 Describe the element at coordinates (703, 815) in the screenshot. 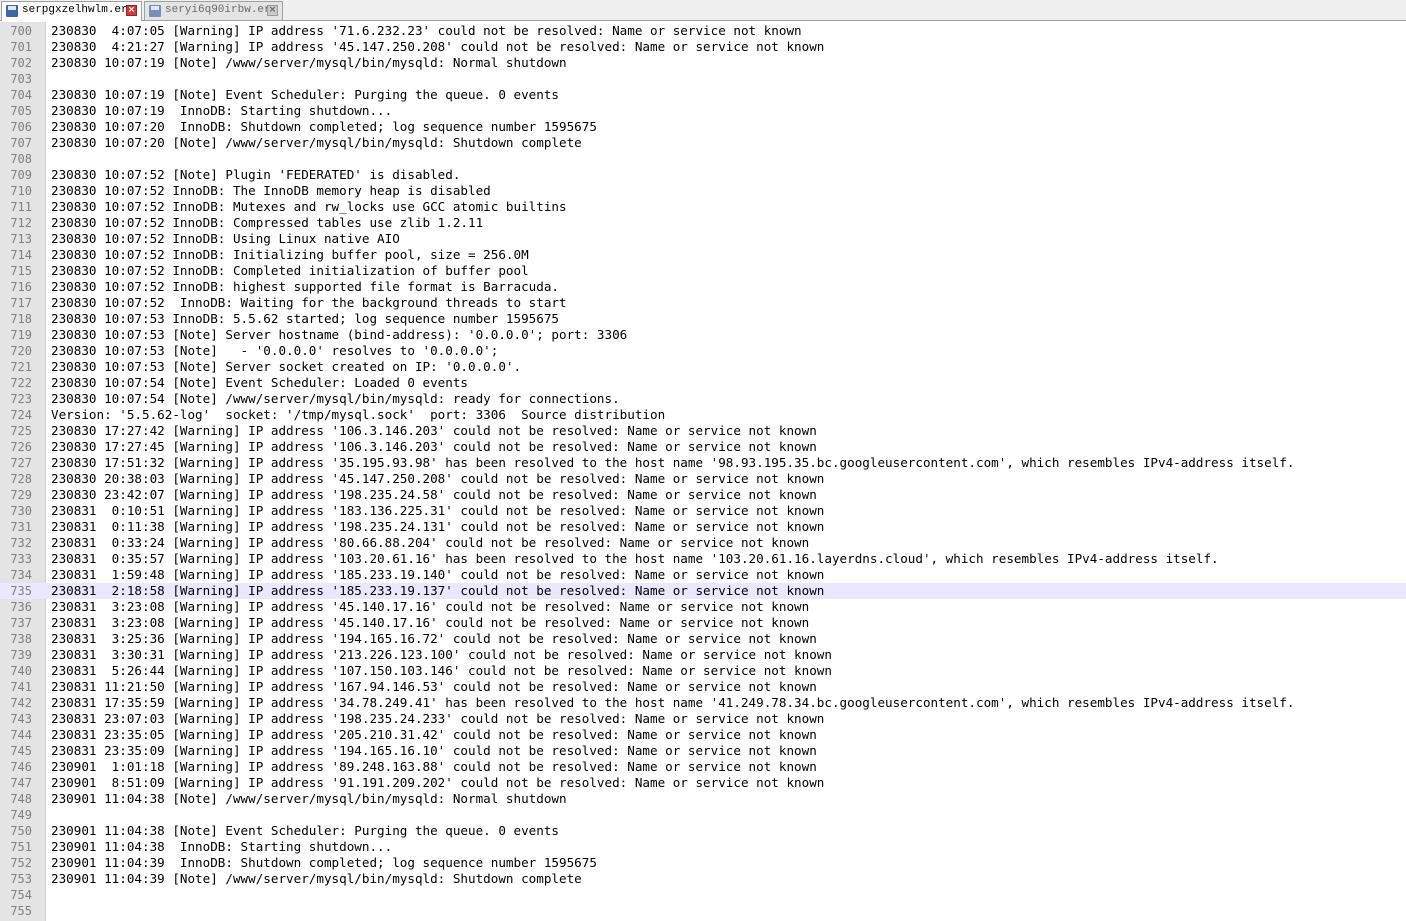

I see `editor-line: 749` at that location.